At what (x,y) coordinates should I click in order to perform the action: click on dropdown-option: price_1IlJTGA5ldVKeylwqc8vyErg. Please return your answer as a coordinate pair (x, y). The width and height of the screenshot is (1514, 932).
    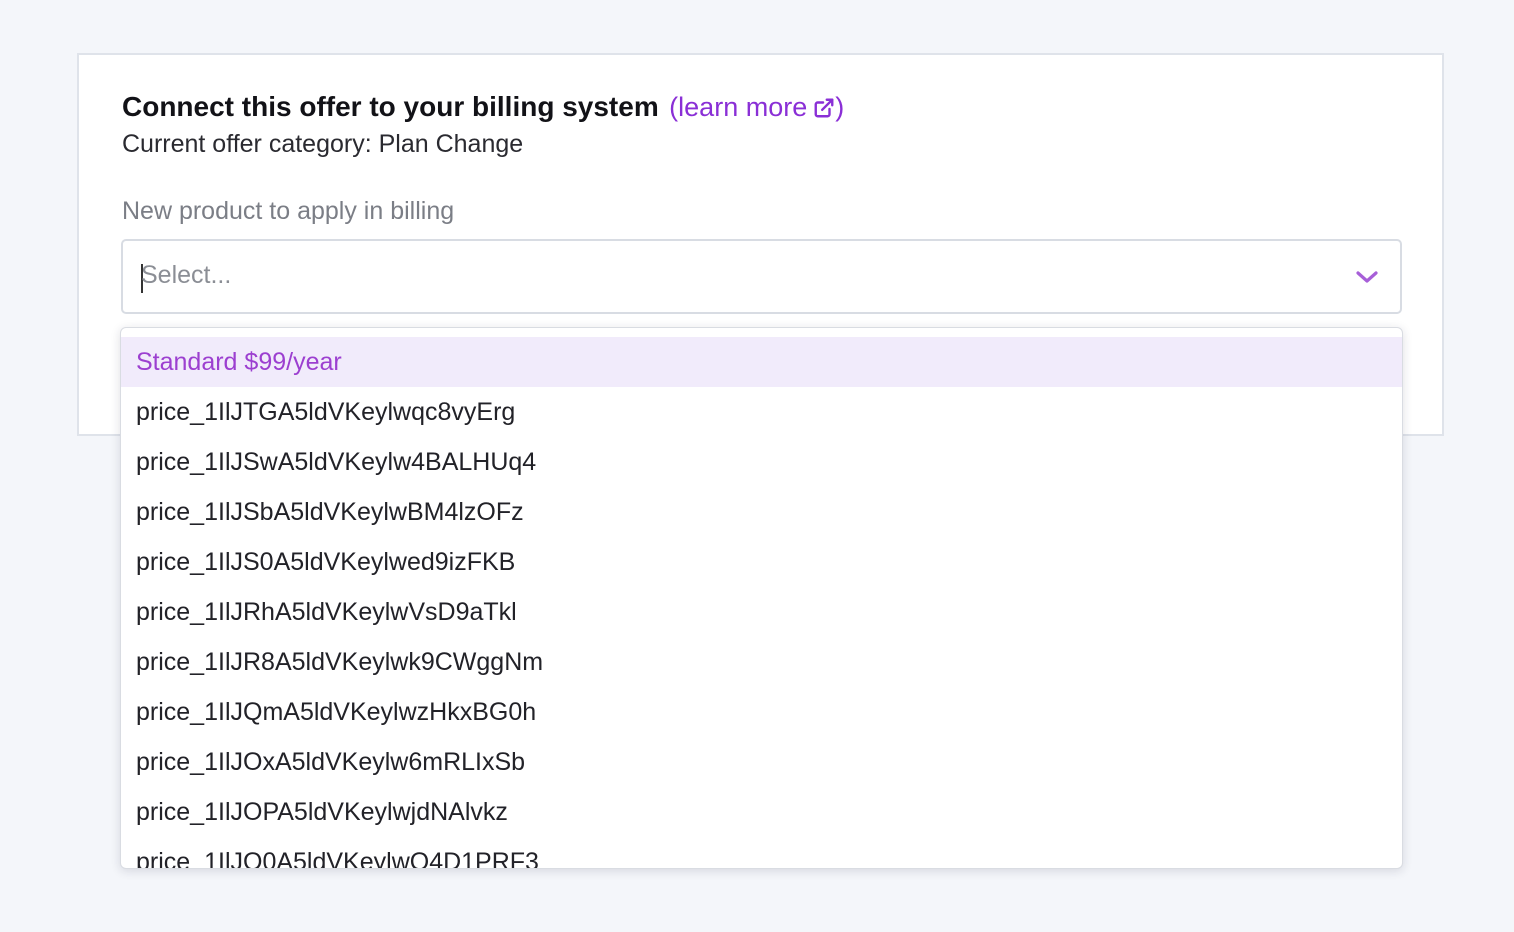
    Looking at the image, I should click on (761, 412).